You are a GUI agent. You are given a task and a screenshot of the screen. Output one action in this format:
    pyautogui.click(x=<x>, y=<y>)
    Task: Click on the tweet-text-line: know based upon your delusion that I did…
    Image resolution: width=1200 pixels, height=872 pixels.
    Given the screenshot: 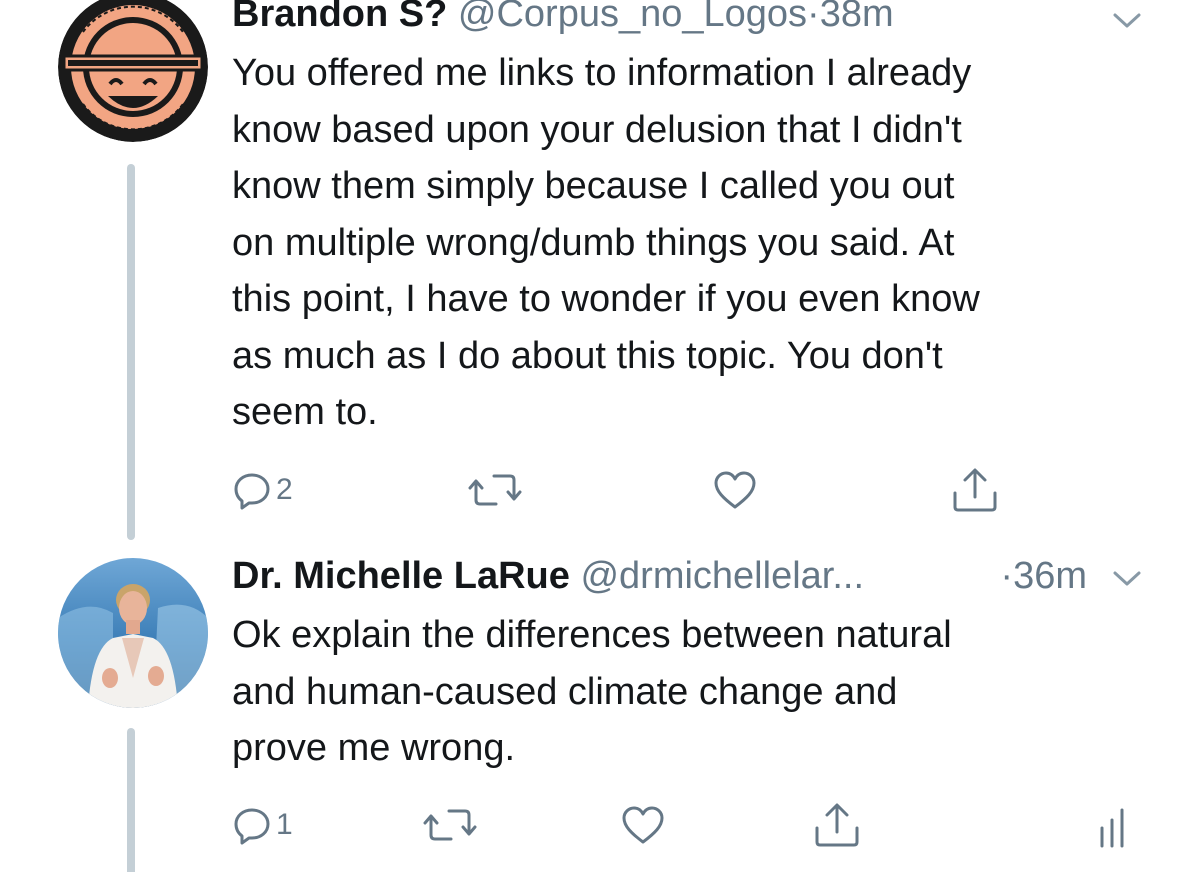 What is the action you would take?
    pyautogui.click(x=597, y=129)
    